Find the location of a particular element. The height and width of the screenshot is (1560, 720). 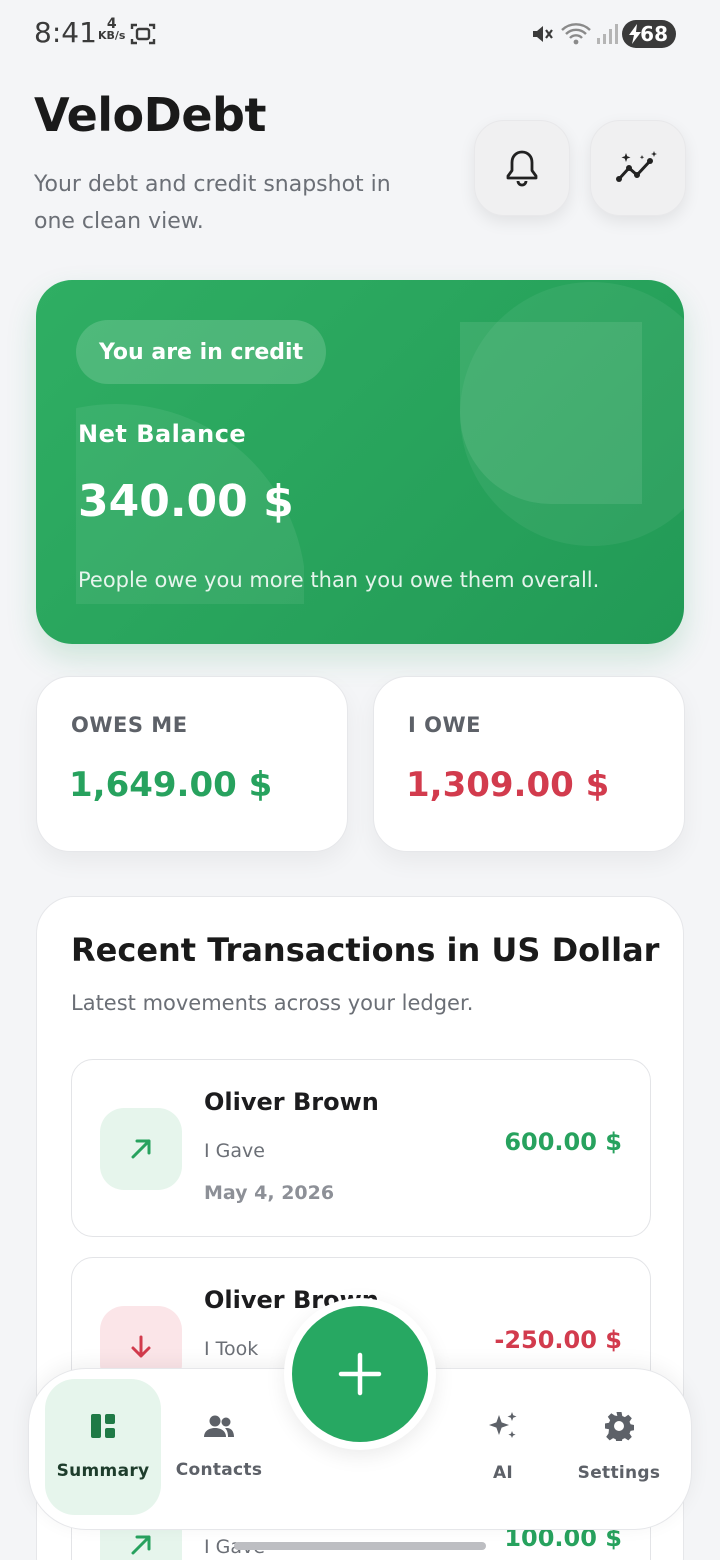

plus-icon is located at coordinates (360, 1374).